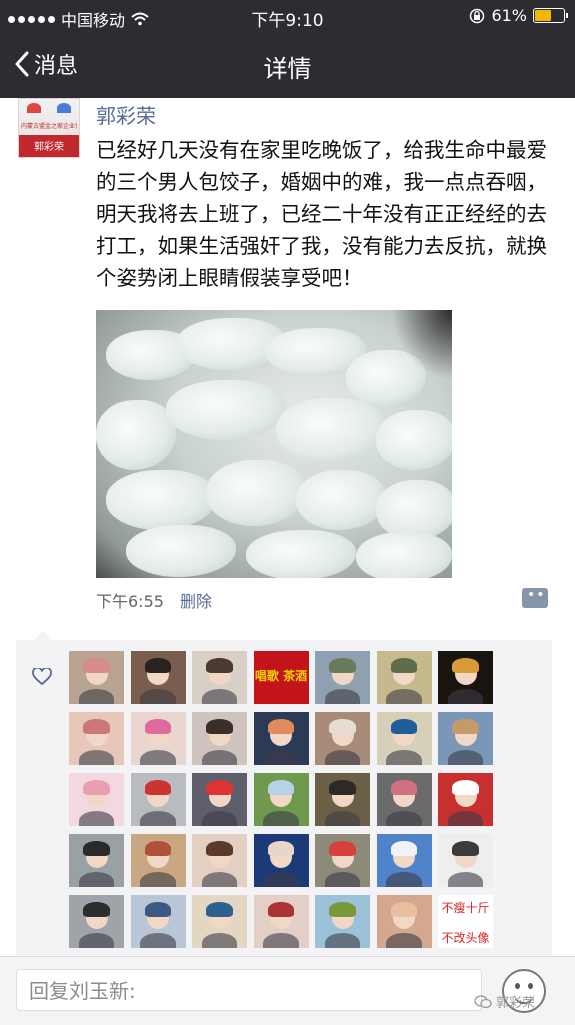 The image size is (575, 1025). What do you see at coordinates (56, 66) in the screenshot?
I see `back-label: 消息` at bounding box center [56, 66].